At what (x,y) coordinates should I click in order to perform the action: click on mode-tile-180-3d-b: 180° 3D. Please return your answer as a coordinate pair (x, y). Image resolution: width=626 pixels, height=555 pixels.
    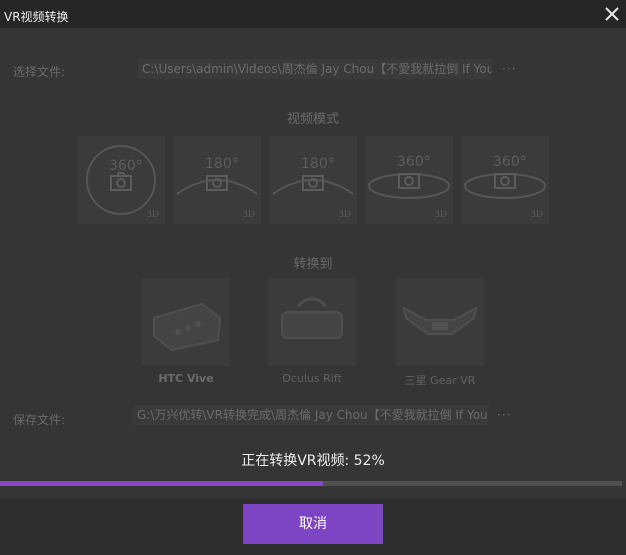
    Looking at the image, I should click on (313, 180).